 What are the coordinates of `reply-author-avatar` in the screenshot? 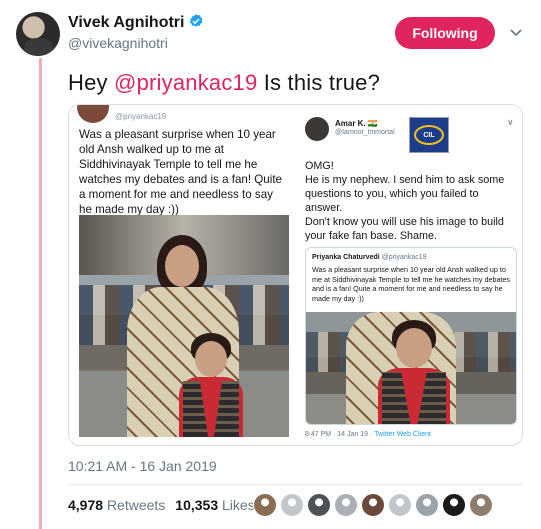 It's located at (317, 129).